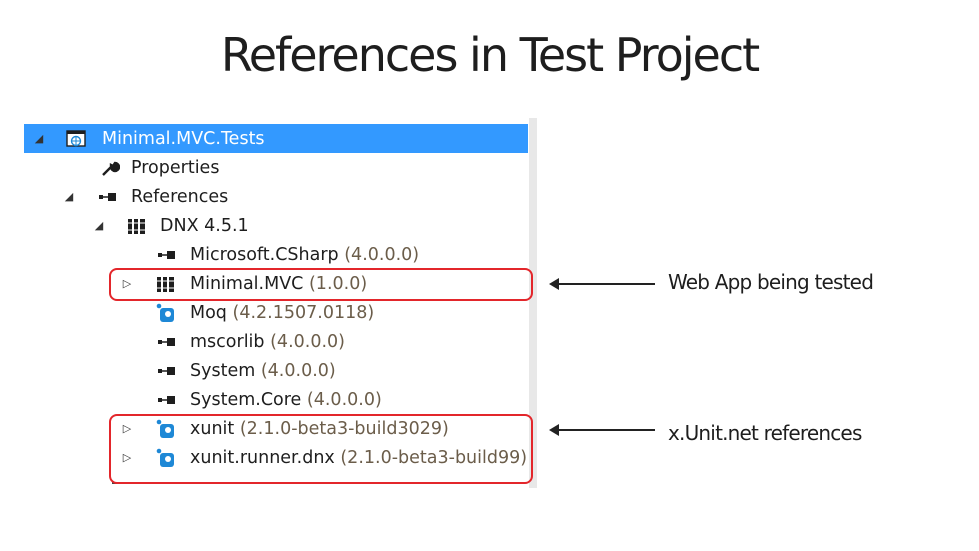  I want to click on library-icon, so click(136, 226).